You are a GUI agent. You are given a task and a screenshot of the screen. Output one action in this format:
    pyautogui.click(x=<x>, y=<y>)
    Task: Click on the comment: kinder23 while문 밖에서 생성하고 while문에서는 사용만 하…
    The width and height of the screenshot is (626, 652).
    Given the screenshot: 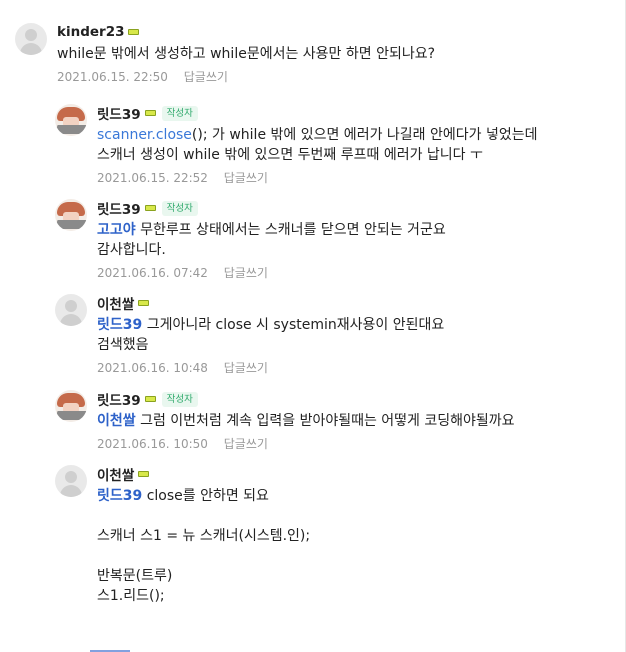 What is the action you would take?
    pyautogui.click(x=225, y=54)
    